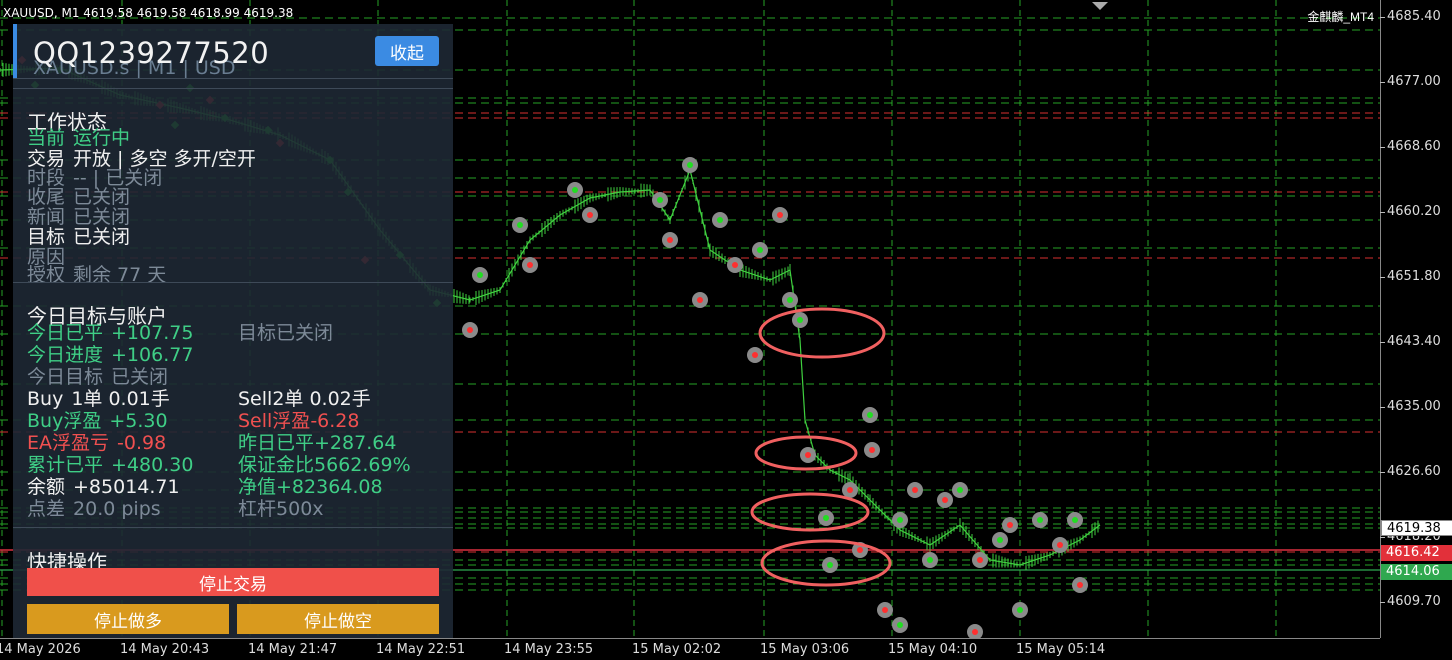 This screenshot has height=660, width=1452. I want to click on time-tick-label: 14 May 20:43, so click(165, 649).